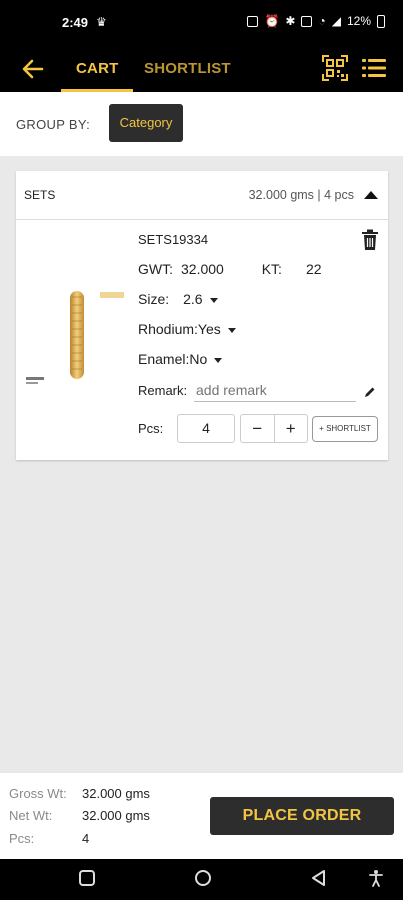 Image resolution: width=403 pixels, height=900 pixels. Describe the element at coordinates (173, 239) in the screenshot. I see `item-sku: SETS19334` at that location.